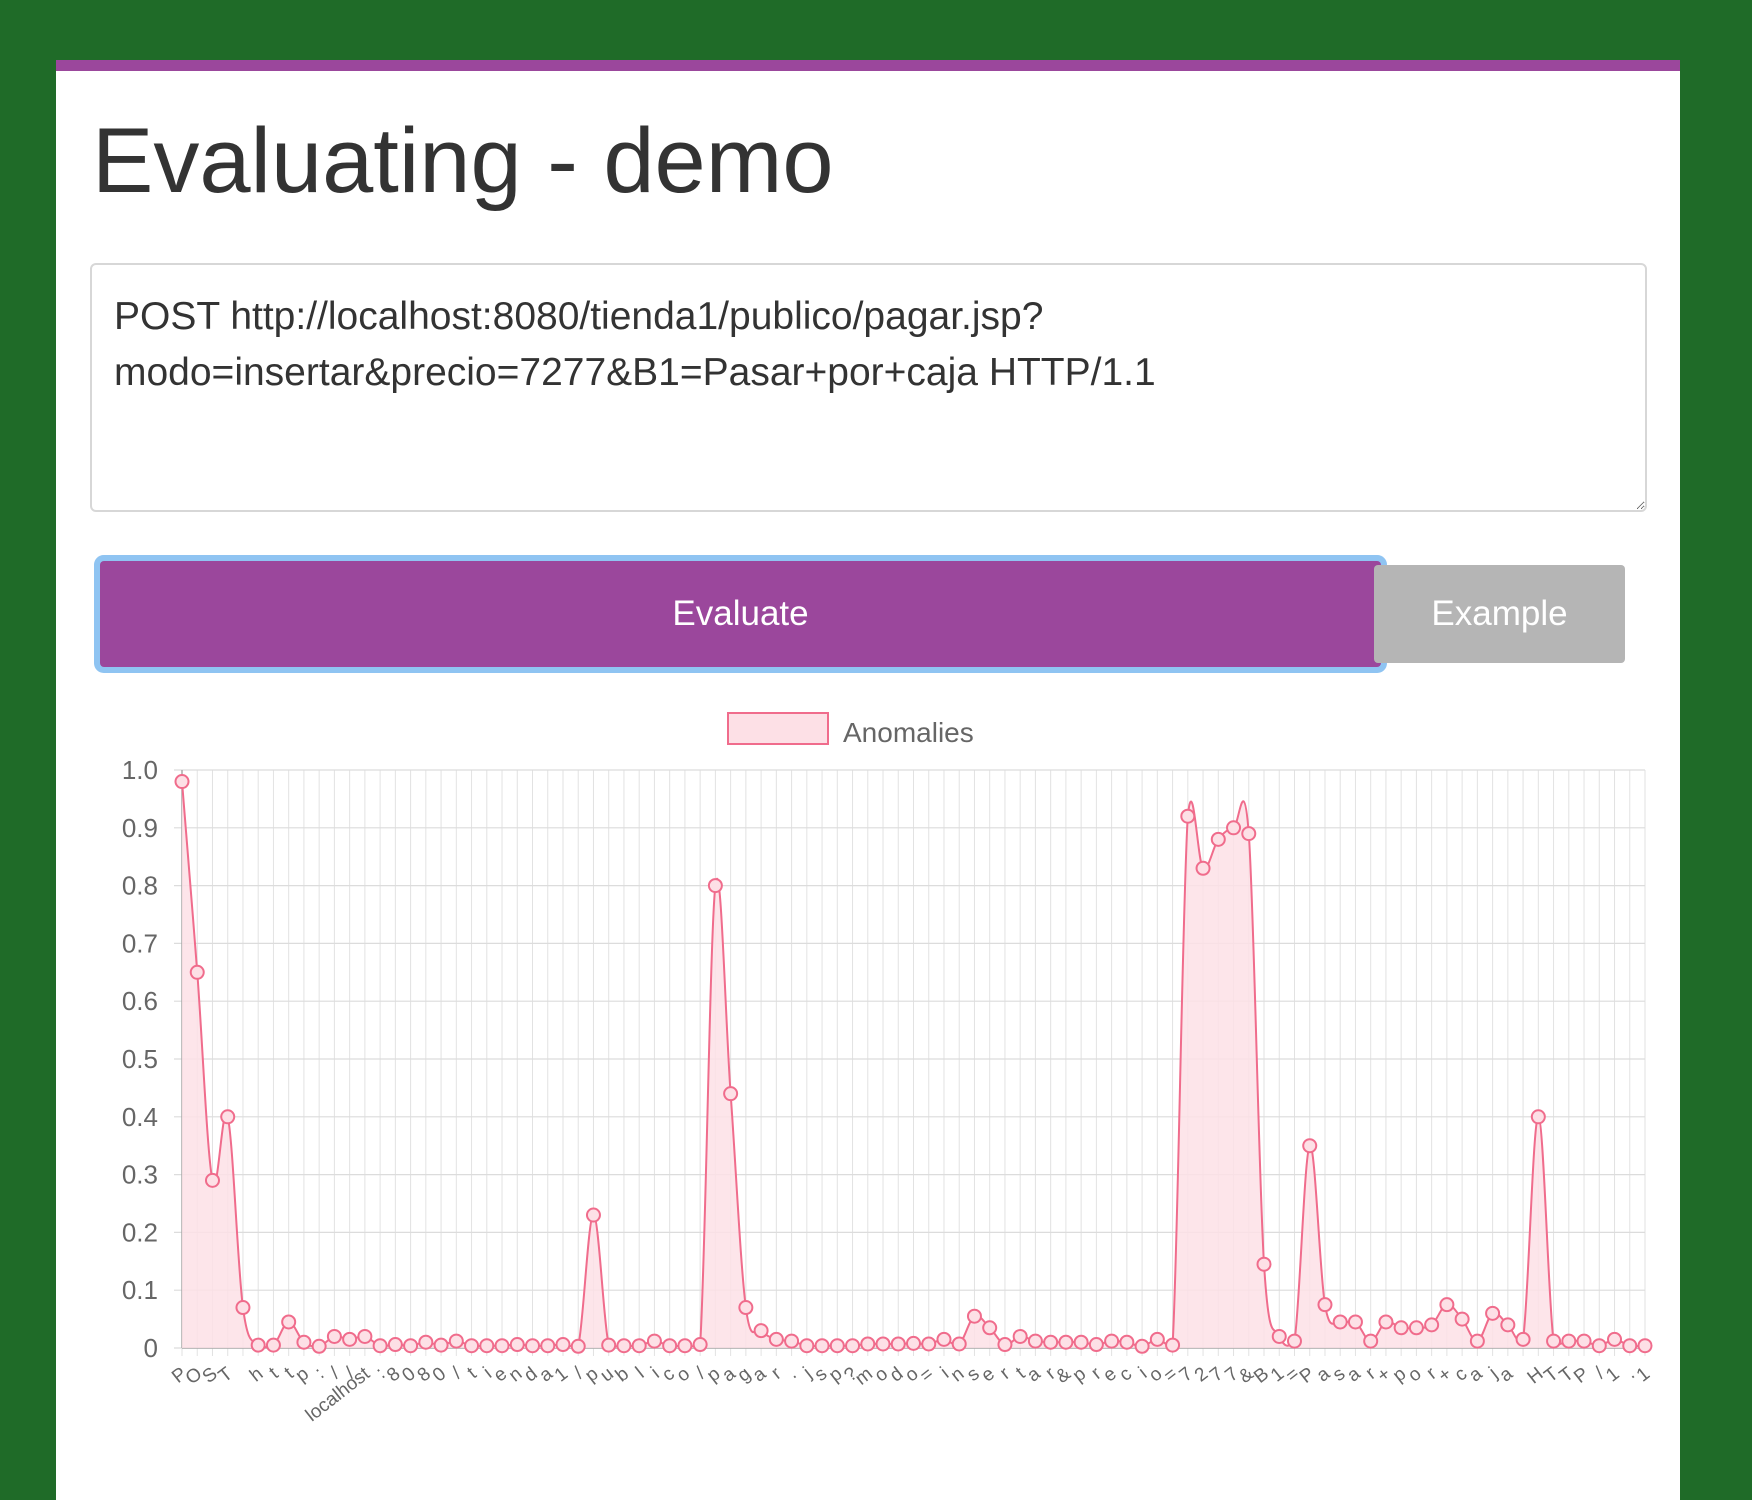  What do you see at coordinates (338, 1394) in the screenshot?
I see `x-tick-label: localhost` at bounding box center [338, 1394].